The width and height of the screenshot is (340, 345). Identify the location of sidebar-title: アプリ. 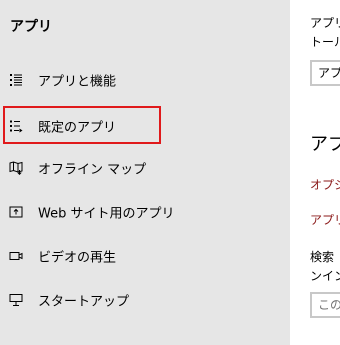
(31, 27).